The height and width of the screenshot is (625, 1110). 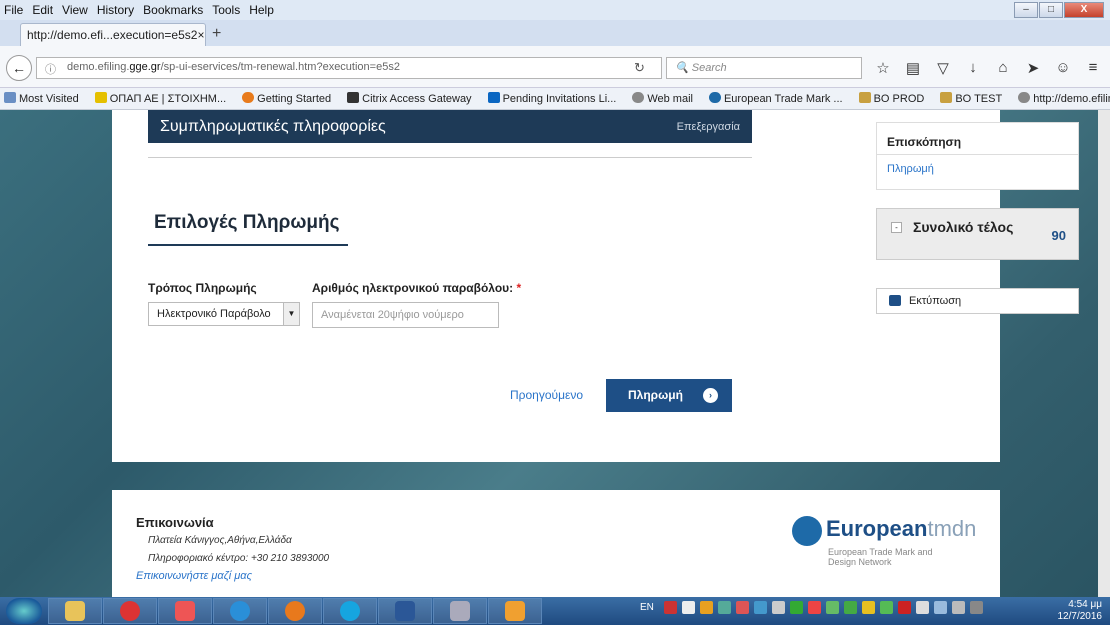 I want to click on network-icon, so click(x=940, y=607).